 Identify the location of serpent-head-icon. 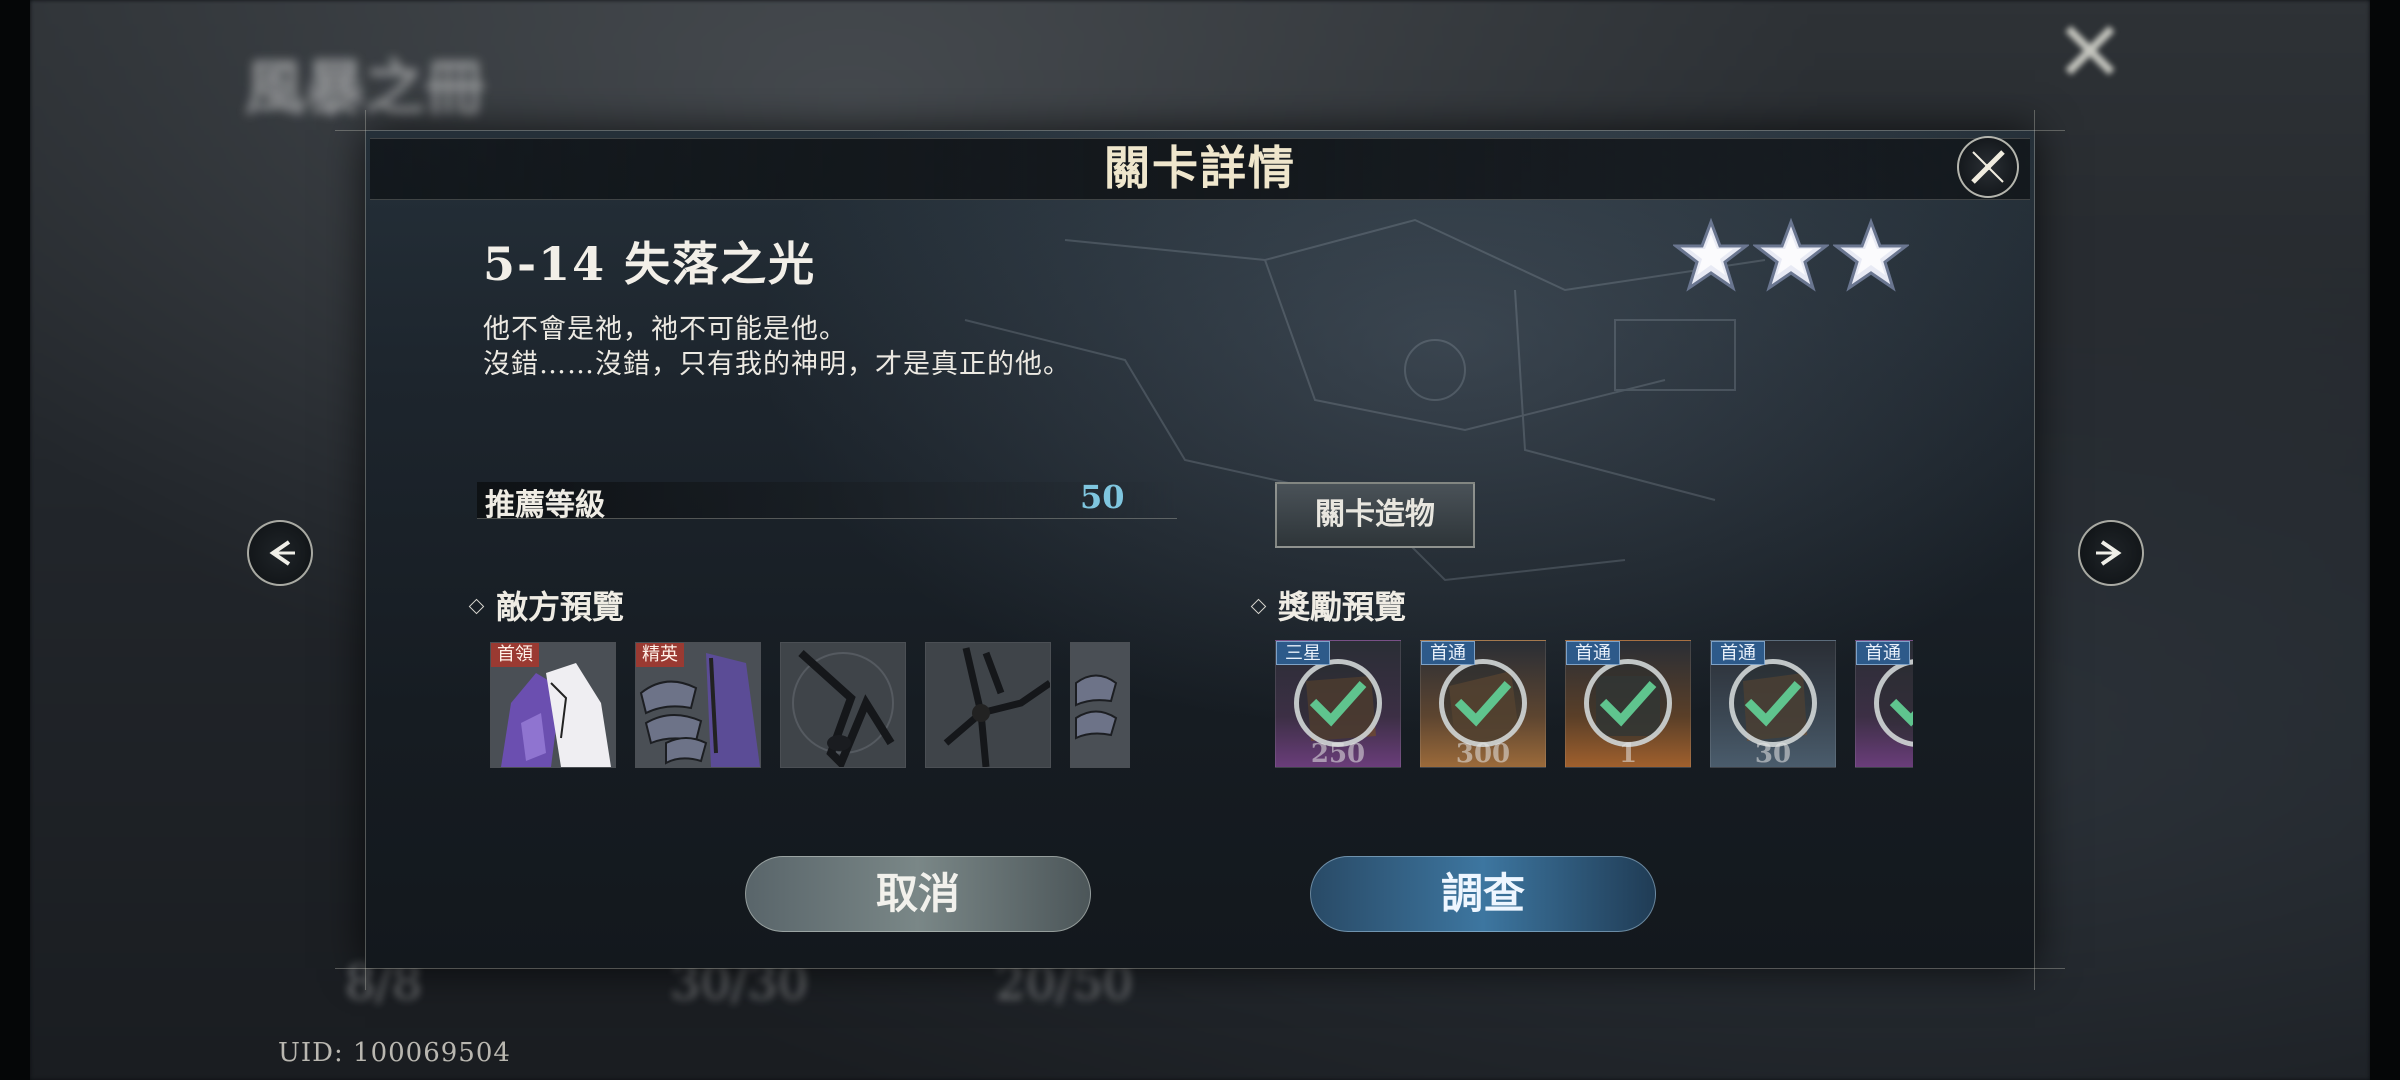
(1100, 705).